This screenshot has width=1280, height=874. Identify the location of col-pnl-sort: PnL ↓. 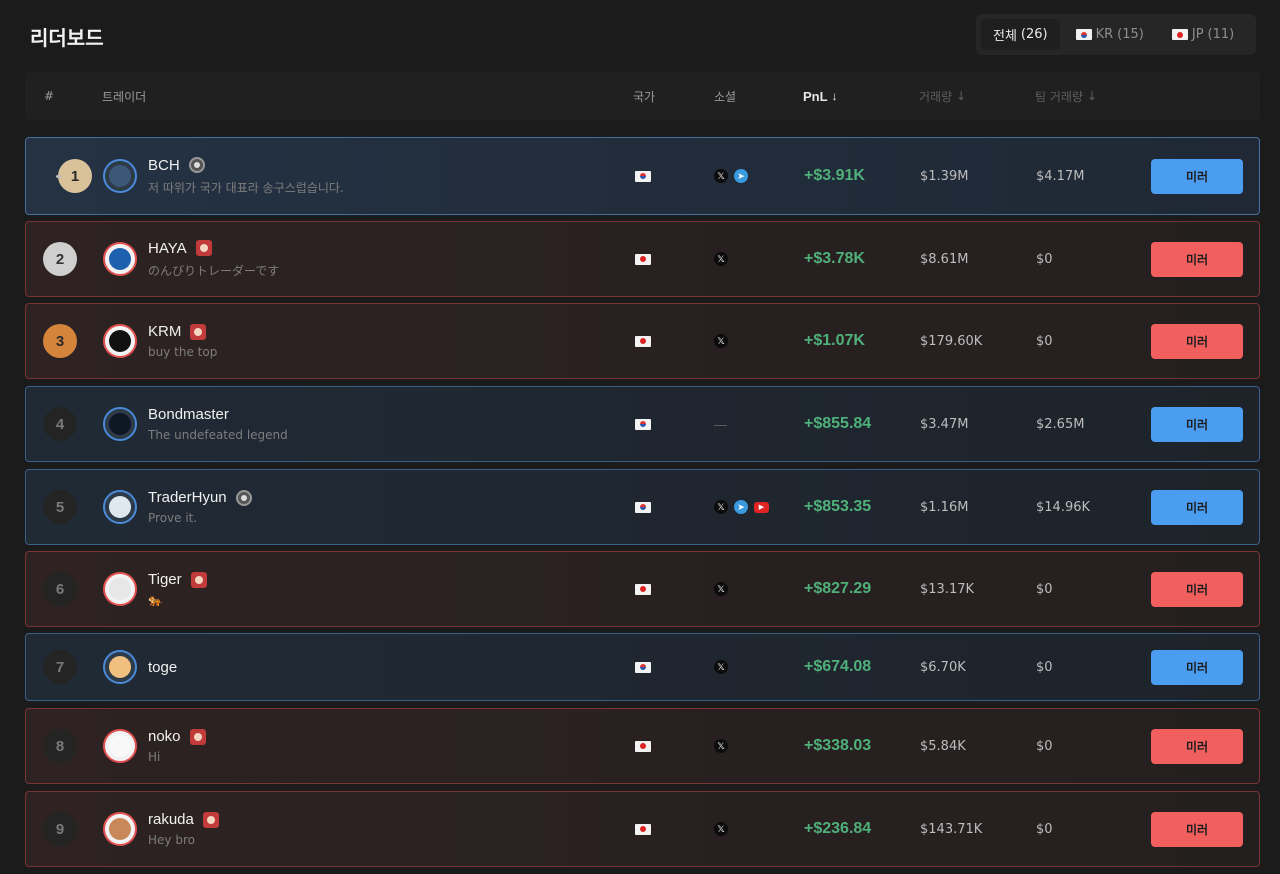
(820, 96).